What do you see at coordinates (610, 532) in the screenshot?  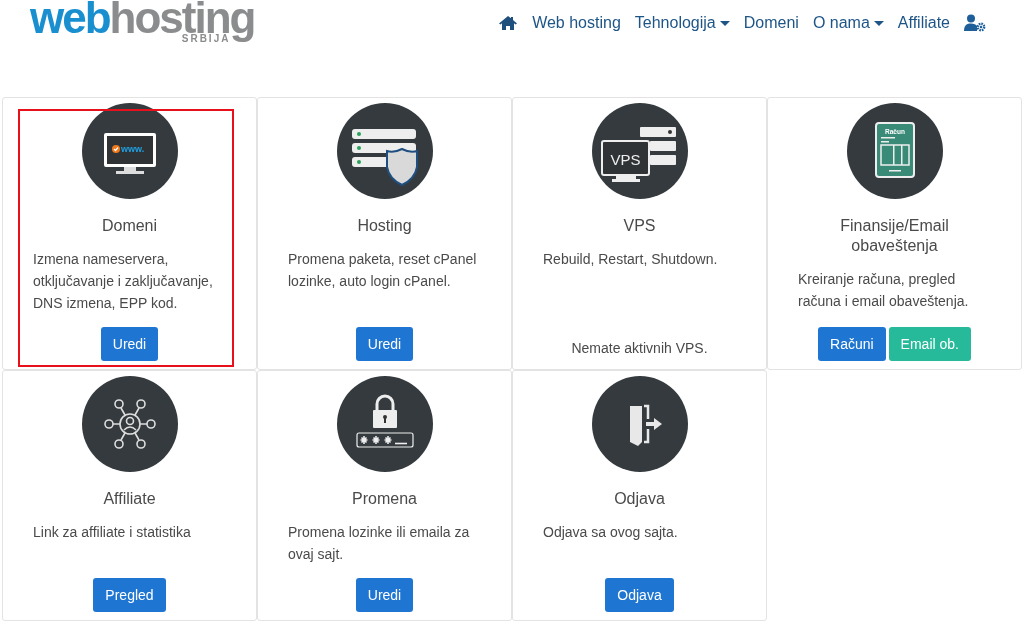 I see `card-description: Odjava sa ovog sajta.` at bounding box center [610, 532].